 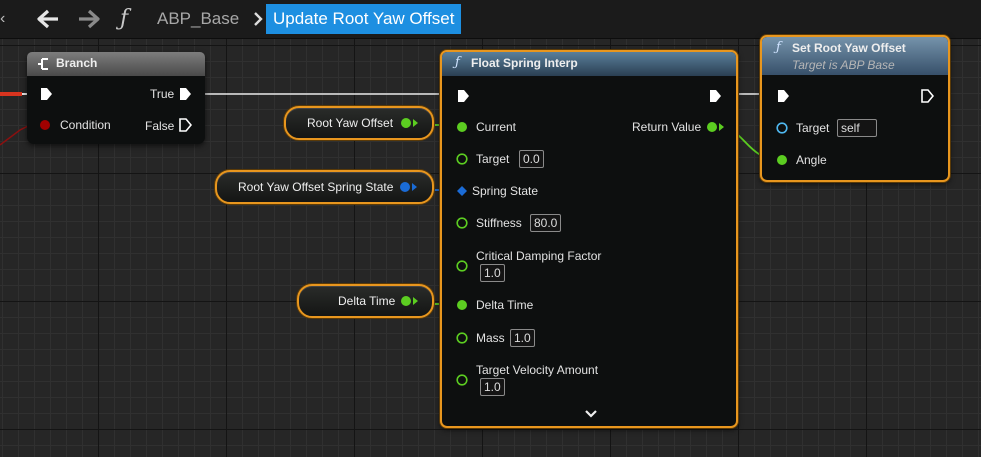 I want to click on spring-target-label: Target, so click(x=493, y=159).